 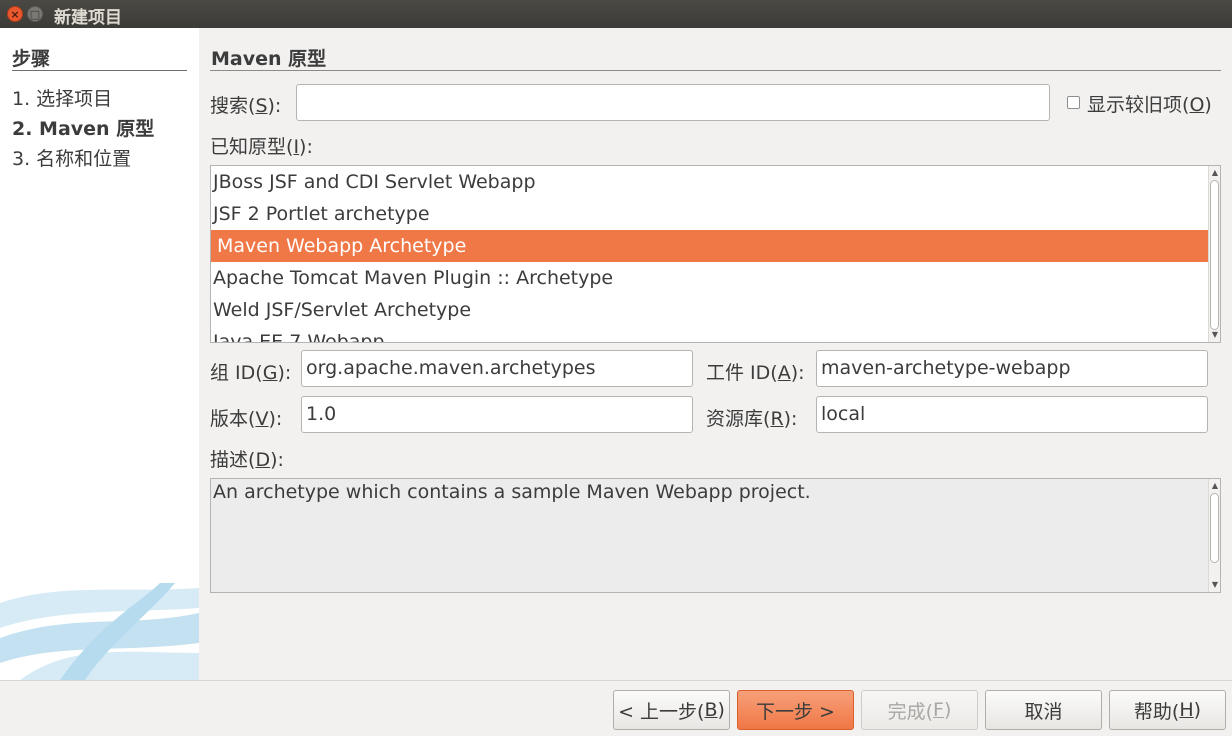 I want to click on known-archetypes-label: 已知原型(I):, so click(x=261, y=147).